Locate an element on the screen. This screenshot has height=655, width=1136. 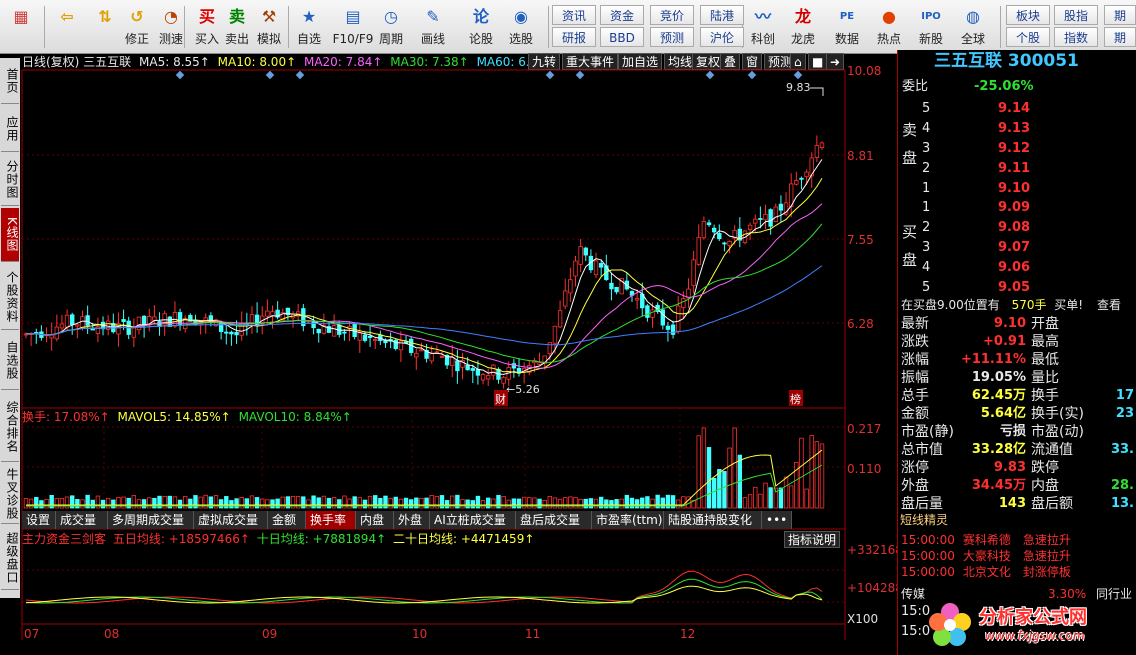
time-label: 11 is located at coordinates (533, 634).